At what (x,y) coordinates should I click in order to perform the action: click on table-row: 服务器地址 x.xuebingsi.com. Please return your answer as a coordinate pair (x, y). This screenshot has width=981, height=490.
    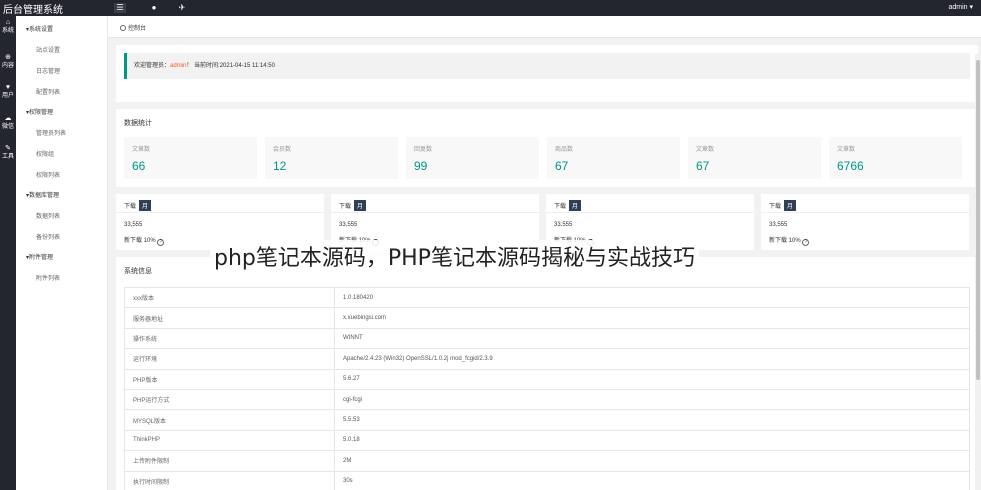
    Looking at the image, I should click on (547, 318).